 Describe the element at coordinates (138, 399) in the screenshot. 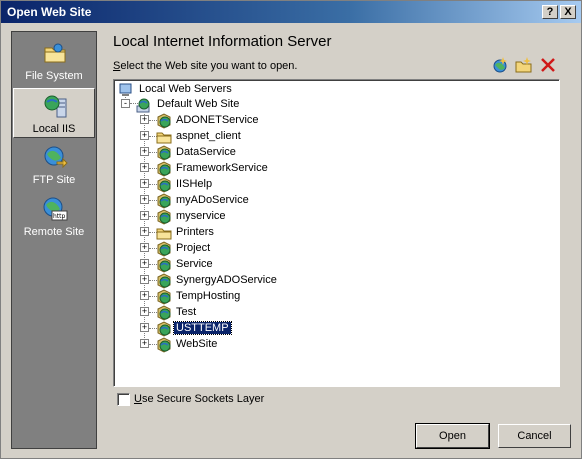

I see `ssl-mnemonic: U` at that location.